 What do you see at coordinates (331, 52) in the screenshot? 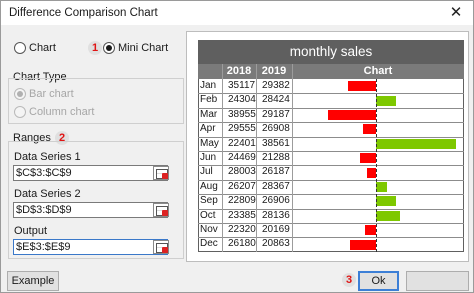
I see `sheet-title: monthly sales` at bounding box center [331, 52].